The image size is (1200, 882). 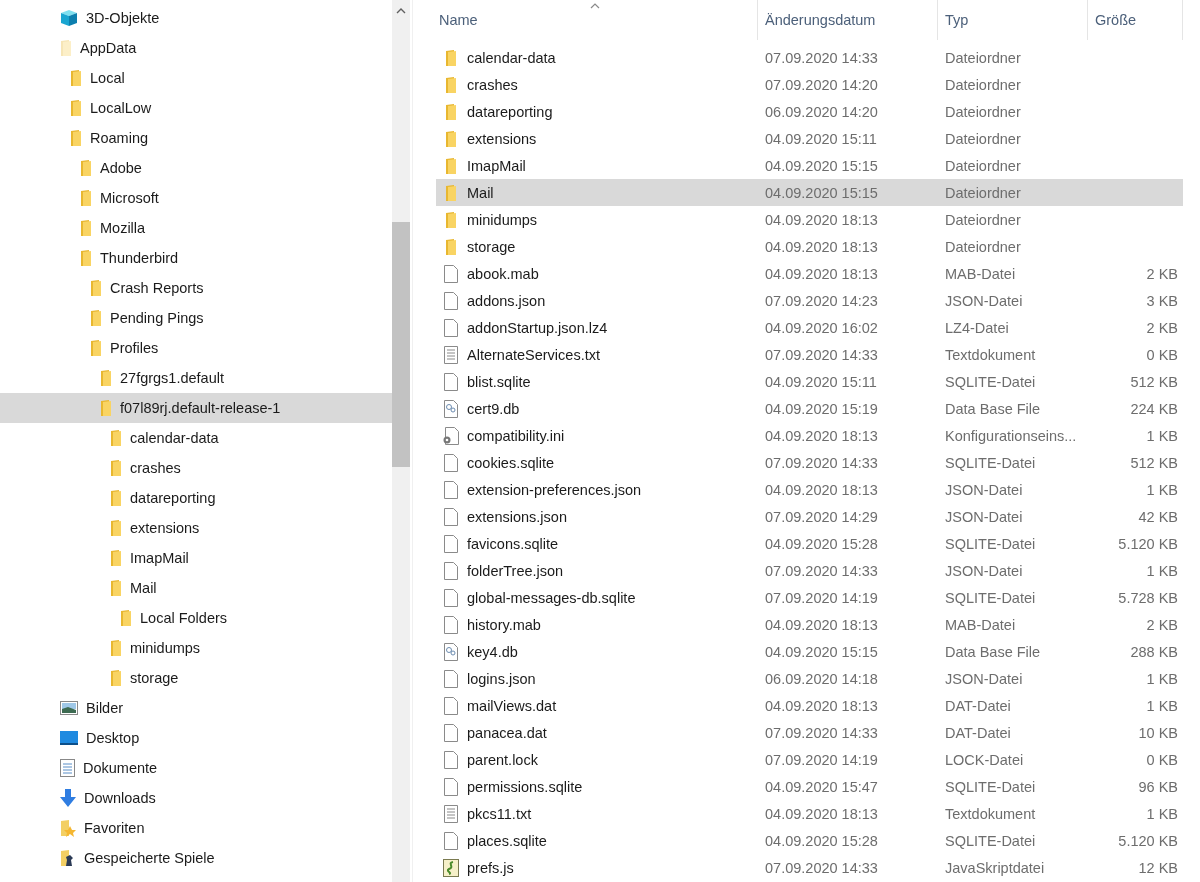 I want to click on tree-item: Local Folders, so click(x=196, y=618).